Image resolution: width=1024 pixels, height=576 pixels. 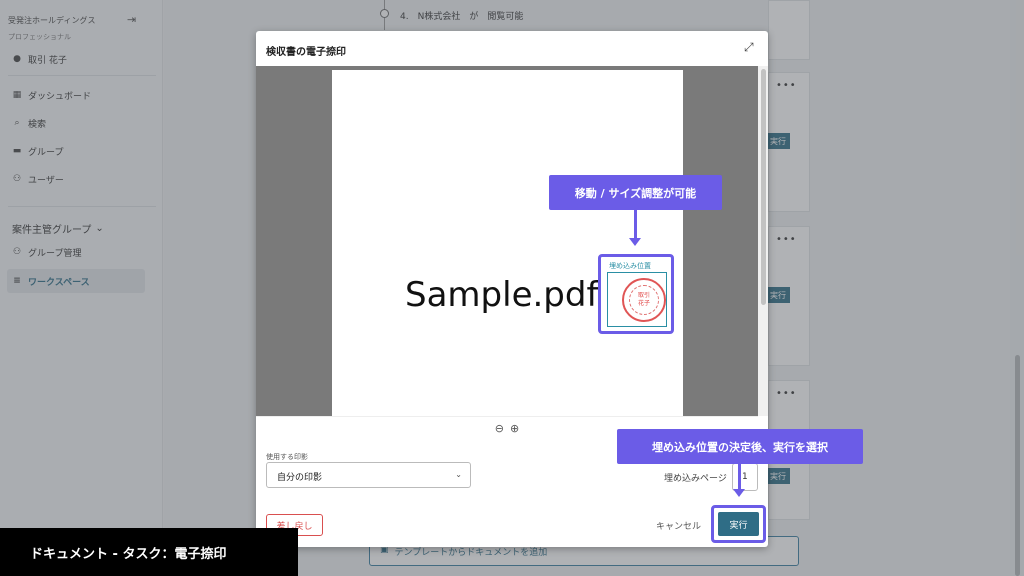 What do you see at coordinates (678, 525) in the screenshot?
I see `cancel-button: キャンセル` at bounding box center [678, 525].